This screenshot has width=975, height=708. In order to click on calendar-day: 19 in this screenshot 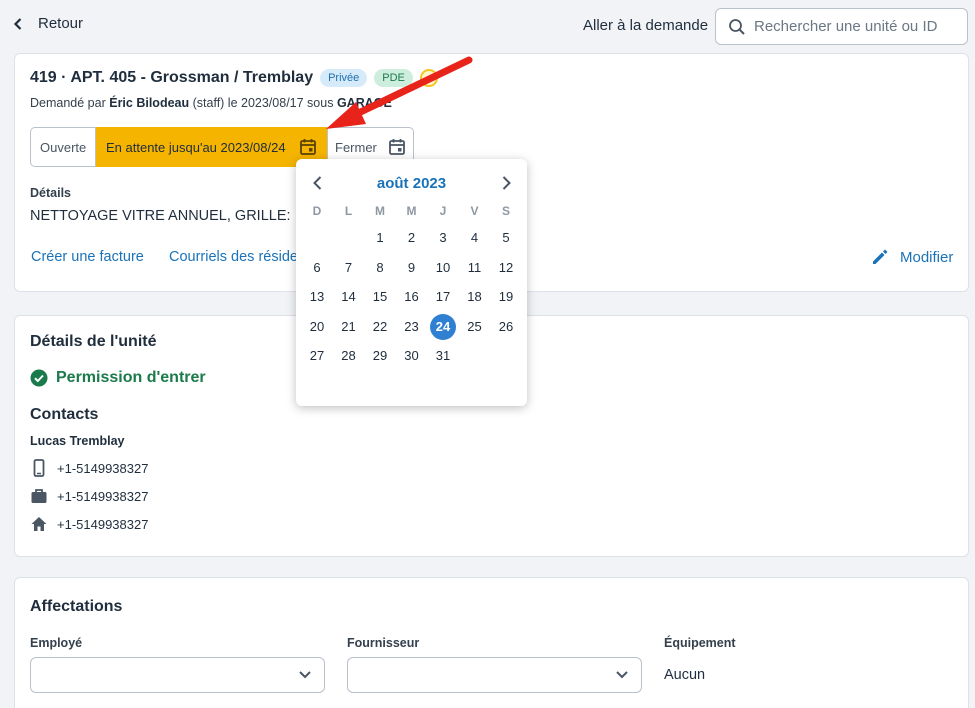, I will do `click(506, 297)`.